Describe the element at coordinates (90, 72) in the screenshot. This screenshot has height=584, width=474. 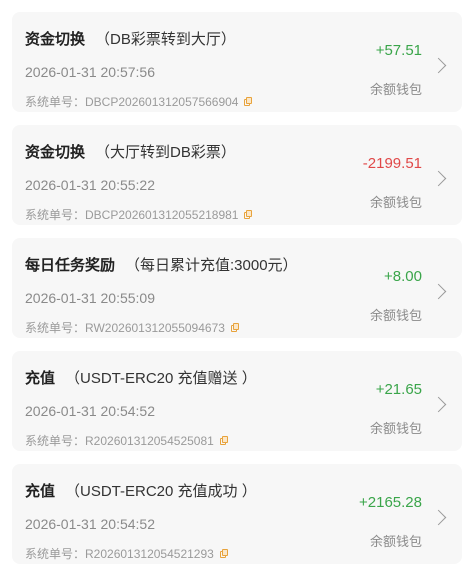
I see `record-time: 2026-01-31 20:57:56` at that location.